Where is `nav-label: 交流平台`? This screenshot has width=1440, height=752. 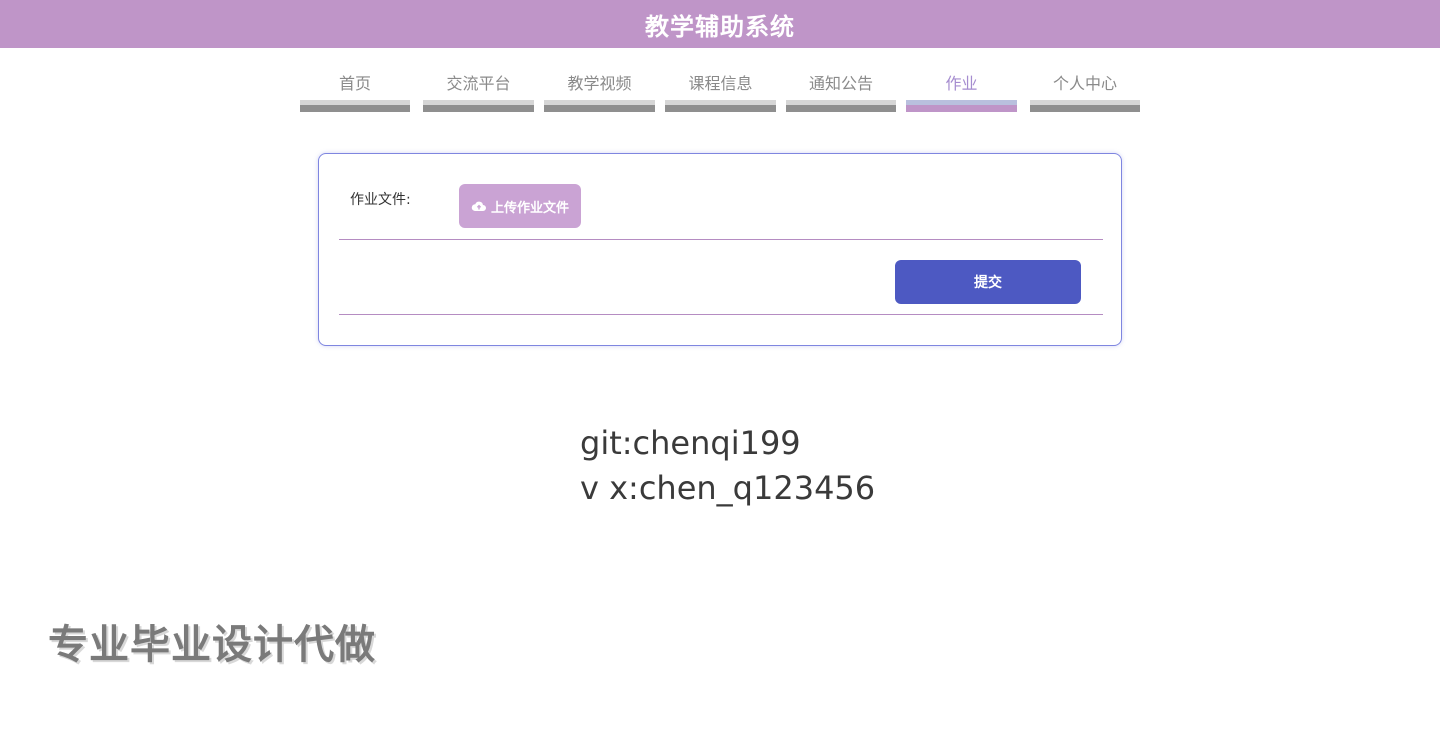 nav-label: 交流平台 is located at coordinates (478, 83).